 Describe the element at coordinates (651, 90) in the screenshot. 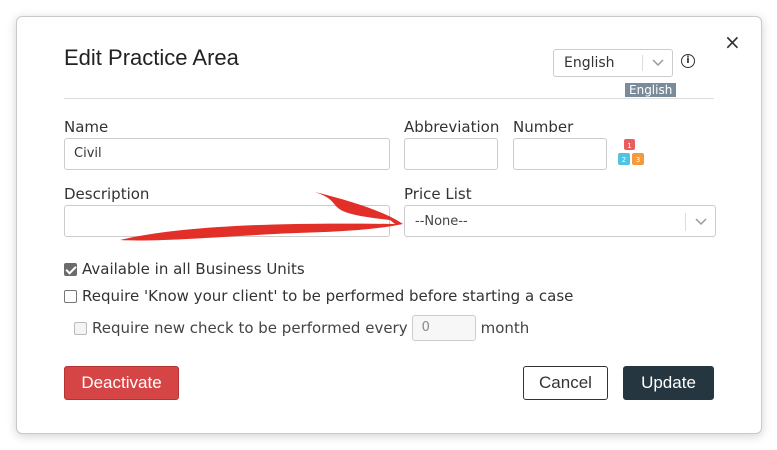

I see `language-badge: English` at that location.